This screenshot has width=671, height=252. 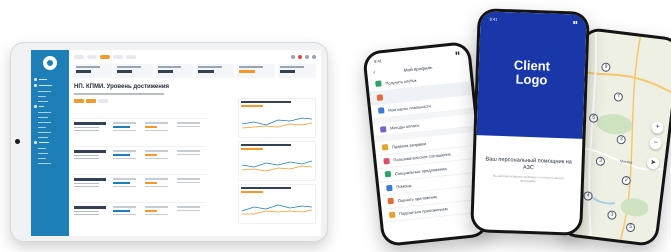 What do you see at coordinates (409, 108) in the screenshot?
I see `menu-item-label: Мои карты лояльности` at bounding box center [409, 108].